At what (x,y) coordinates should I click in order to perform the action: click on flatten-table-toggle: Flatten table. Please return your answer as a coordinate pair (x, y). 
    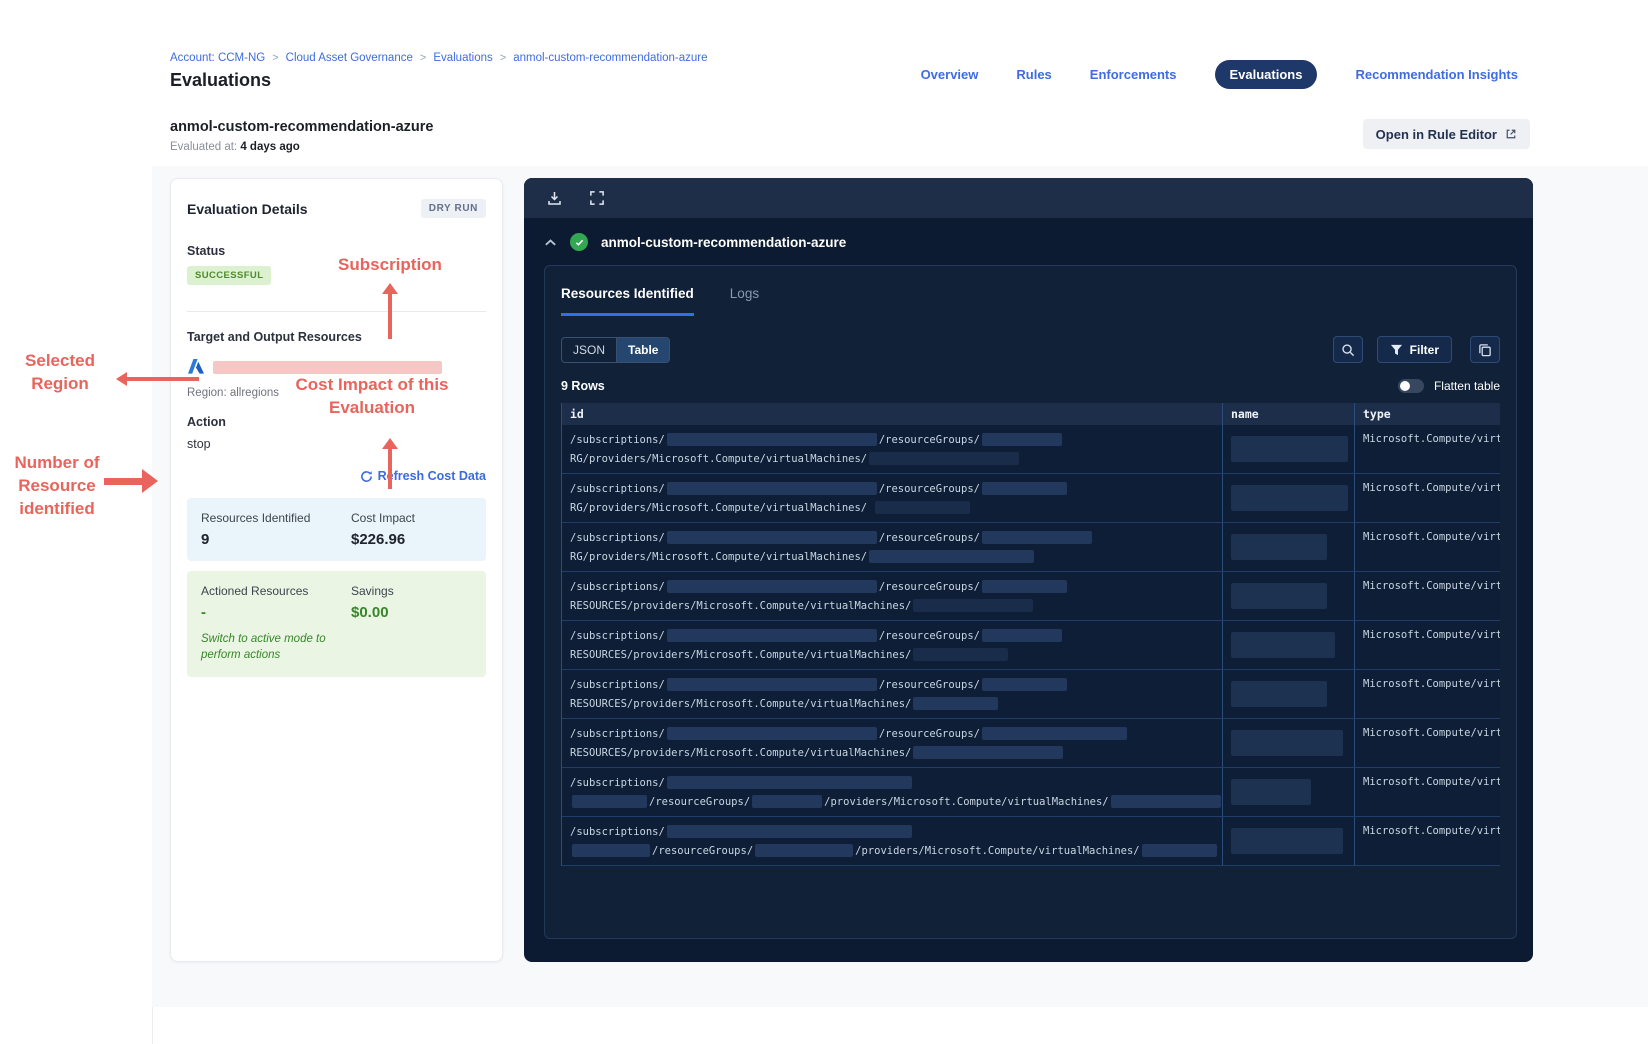
    Looking at the image, I should click on (1448, 386).